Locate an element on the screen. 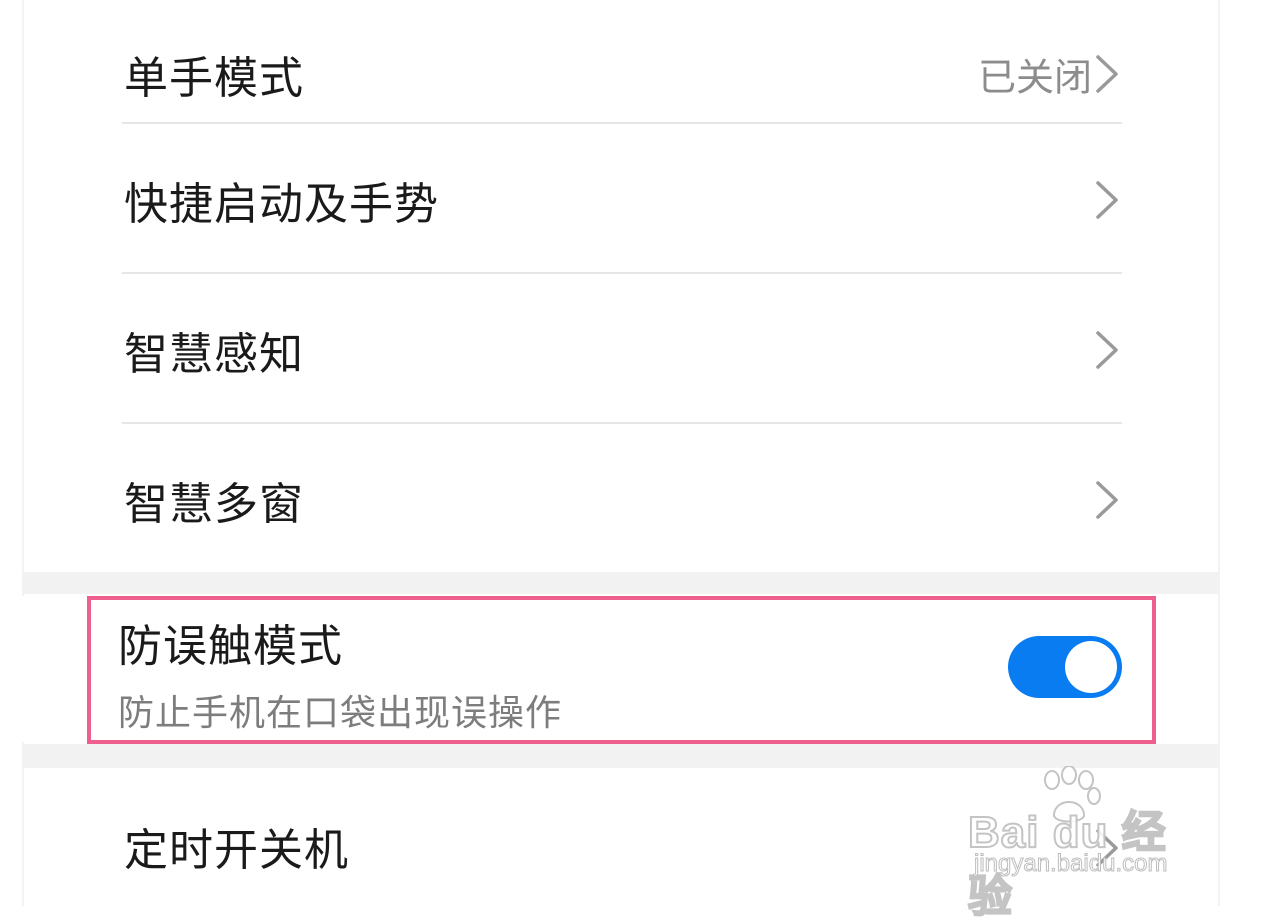  settings-item-label: 单手模式 is located at coordinates (214, 78).